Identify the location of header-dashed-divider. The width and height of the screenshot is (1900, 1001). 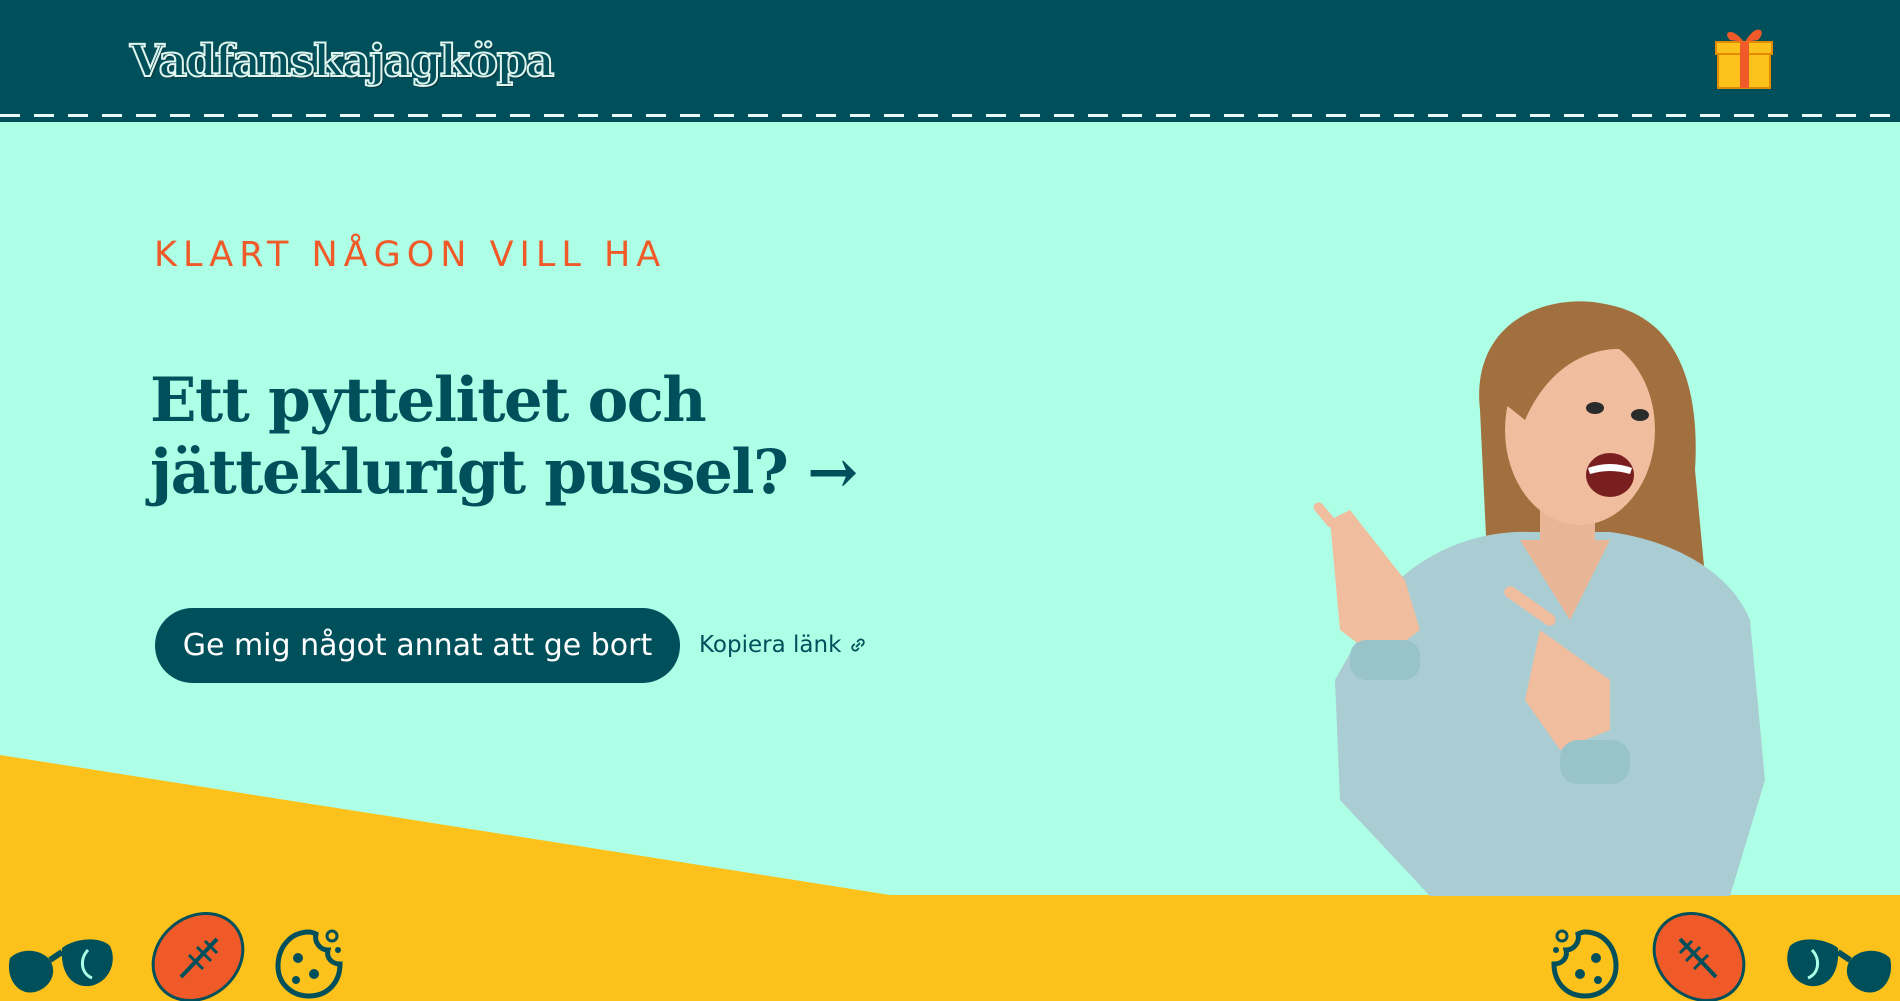
(950, 115).